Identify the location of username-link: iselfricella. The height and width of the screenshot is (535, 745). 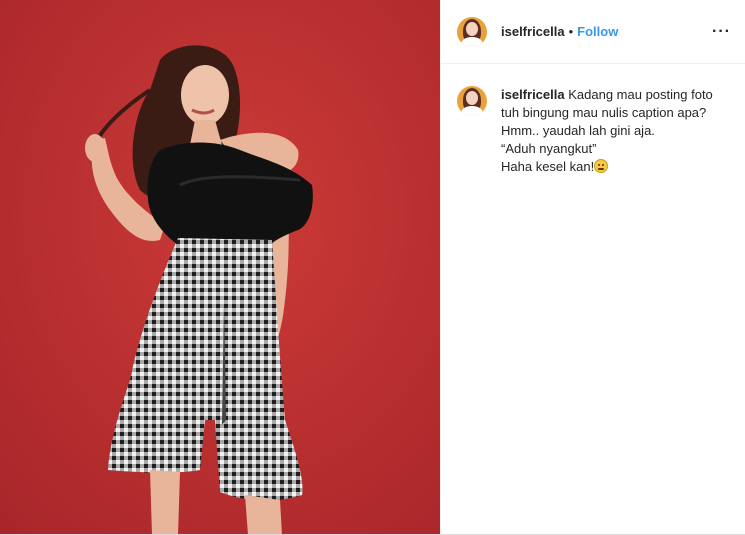
(533, 31).